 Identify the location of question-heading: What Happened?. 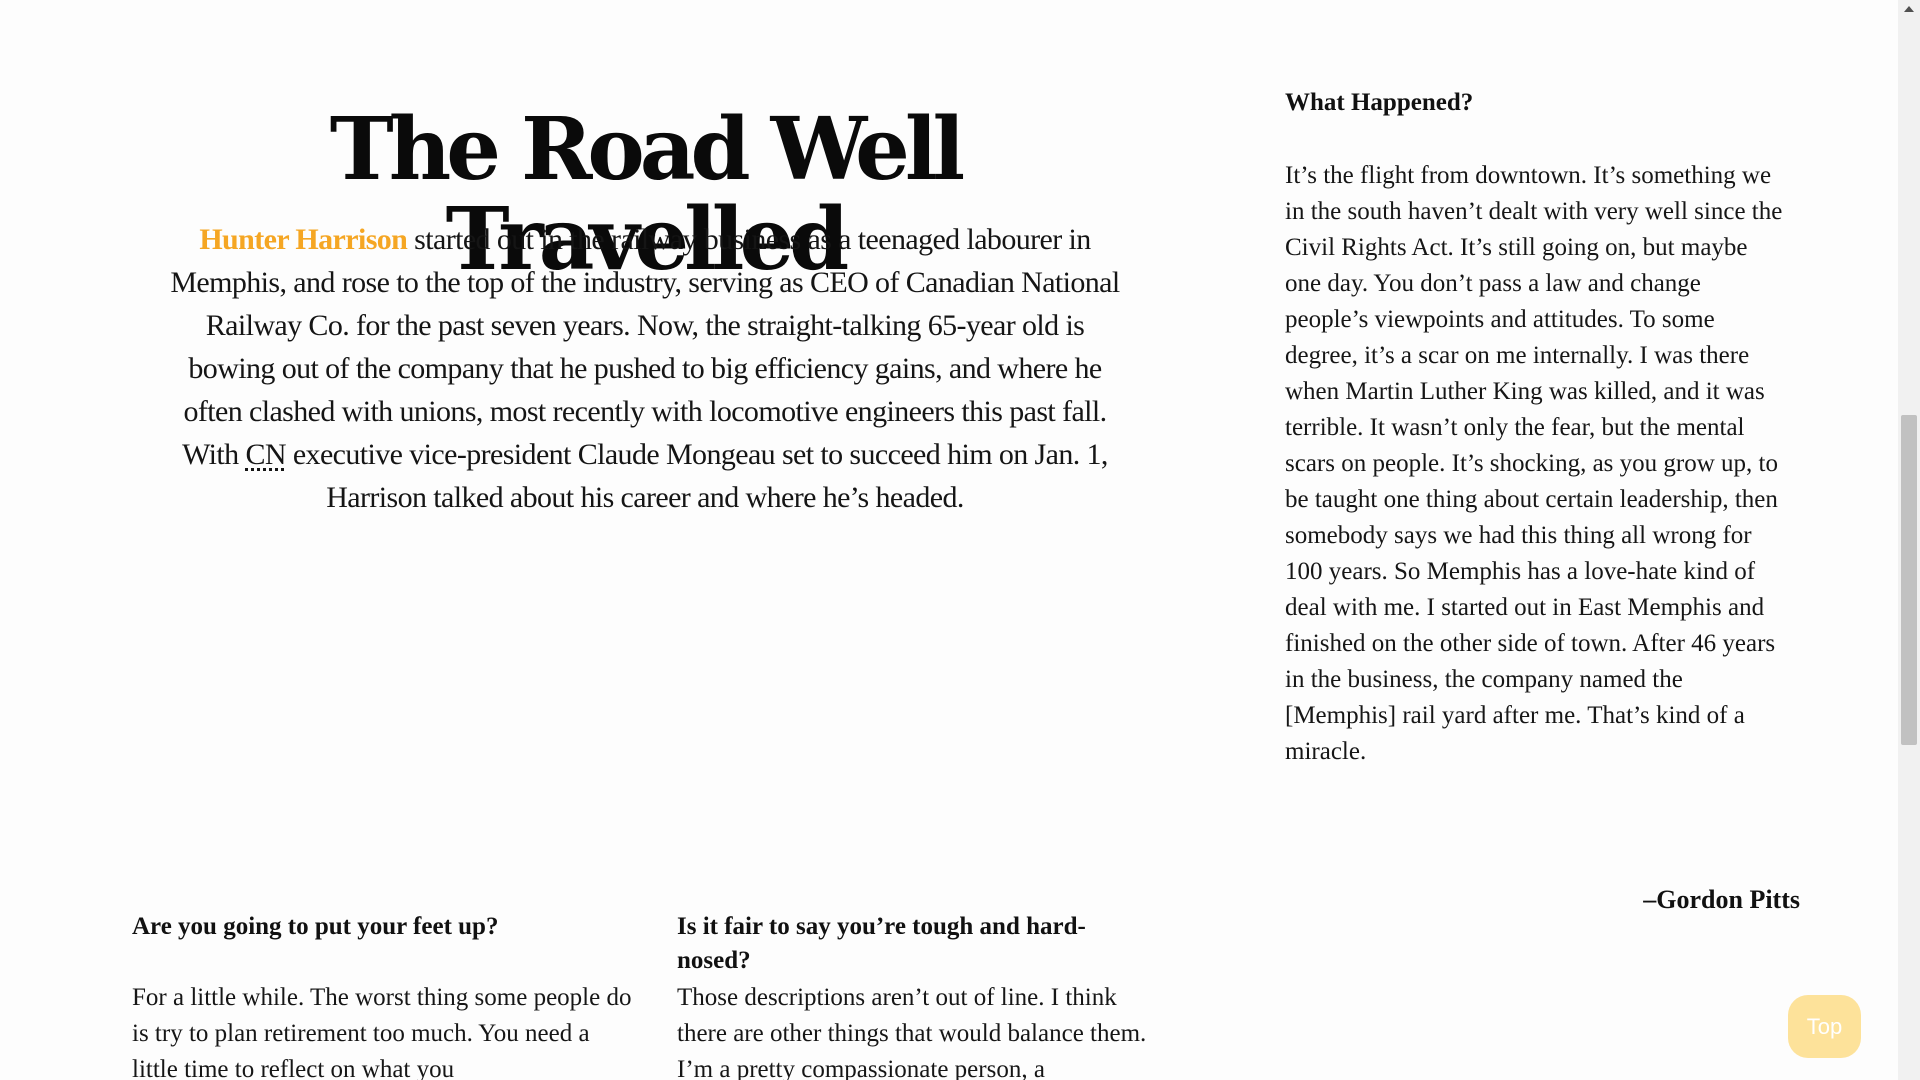
(1379, 102).